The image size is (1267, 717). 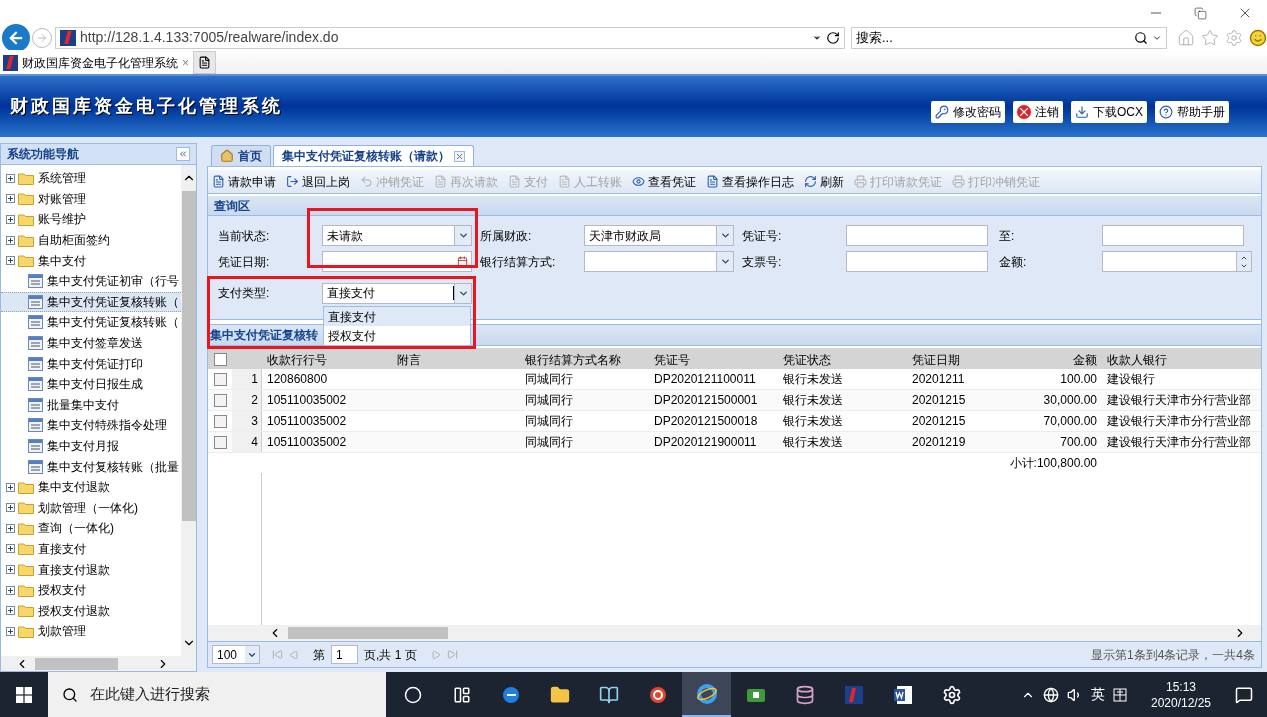 I want to click on column-header: 凭证号, so click(x=713, y=359).